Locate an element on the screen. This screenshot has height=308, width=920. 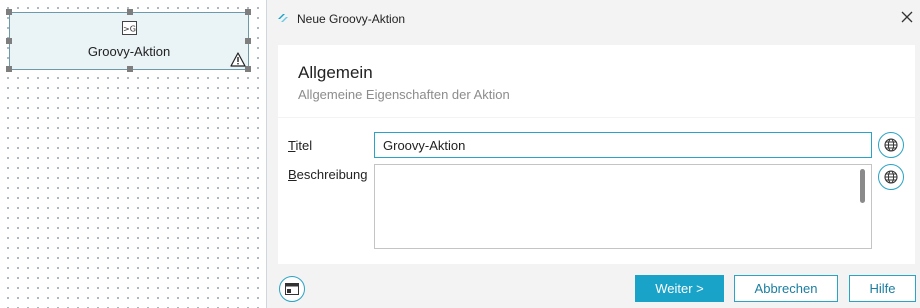
title-label: Titel is located at coordinates (300, 145).